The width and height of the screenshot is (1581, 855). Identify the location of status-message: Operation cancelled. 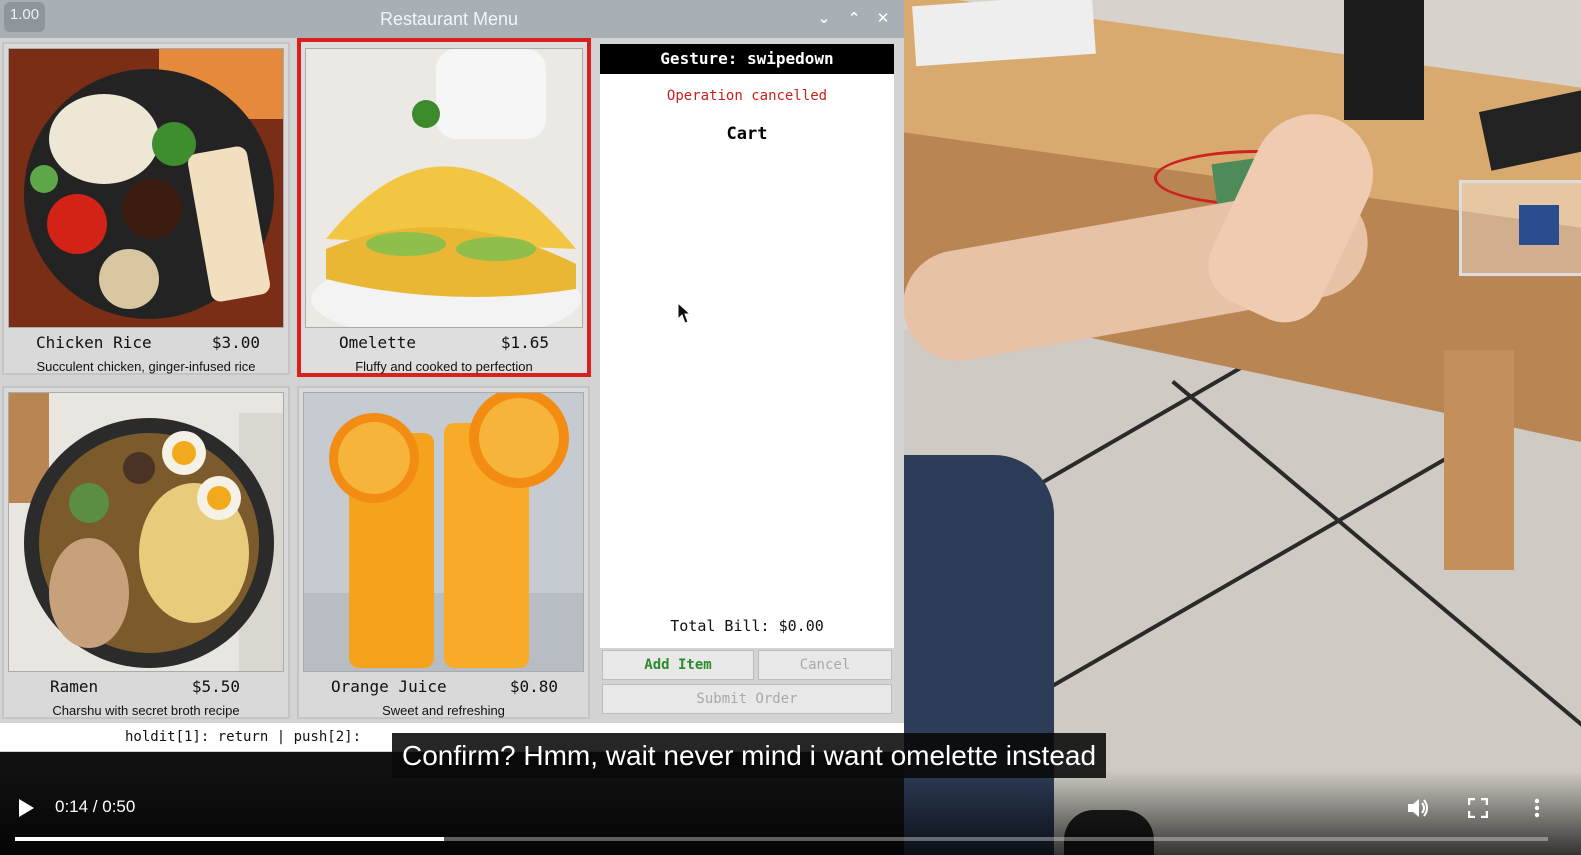
(747, 96).